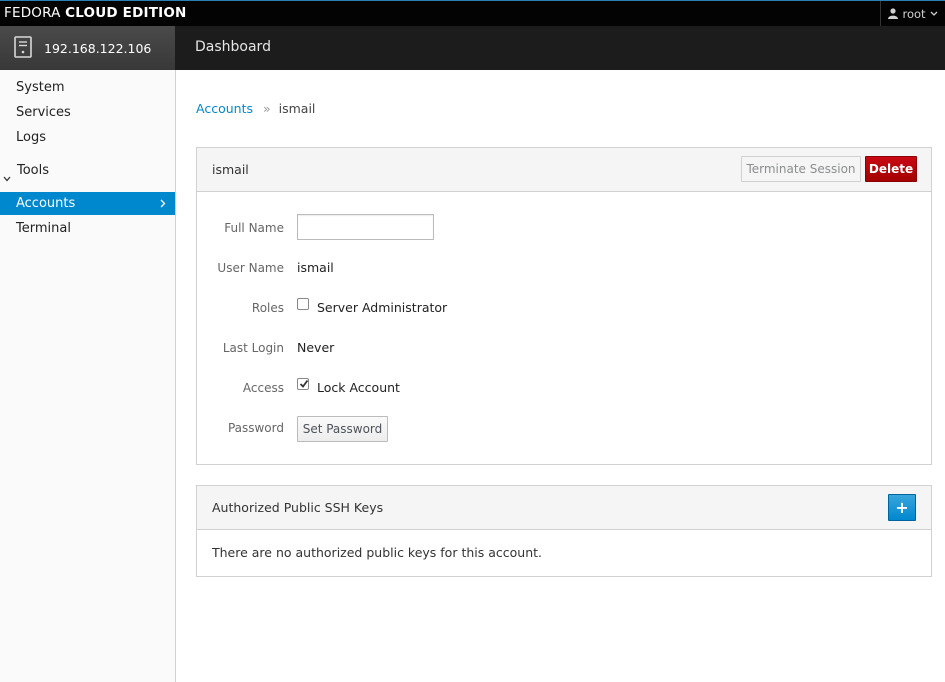 The height and width of the screenshot is (682, 945). Describe the element at coordinates (126, 13) in the screenshot. I see `brand-text-bold: CLOUD EDITION` at that location.